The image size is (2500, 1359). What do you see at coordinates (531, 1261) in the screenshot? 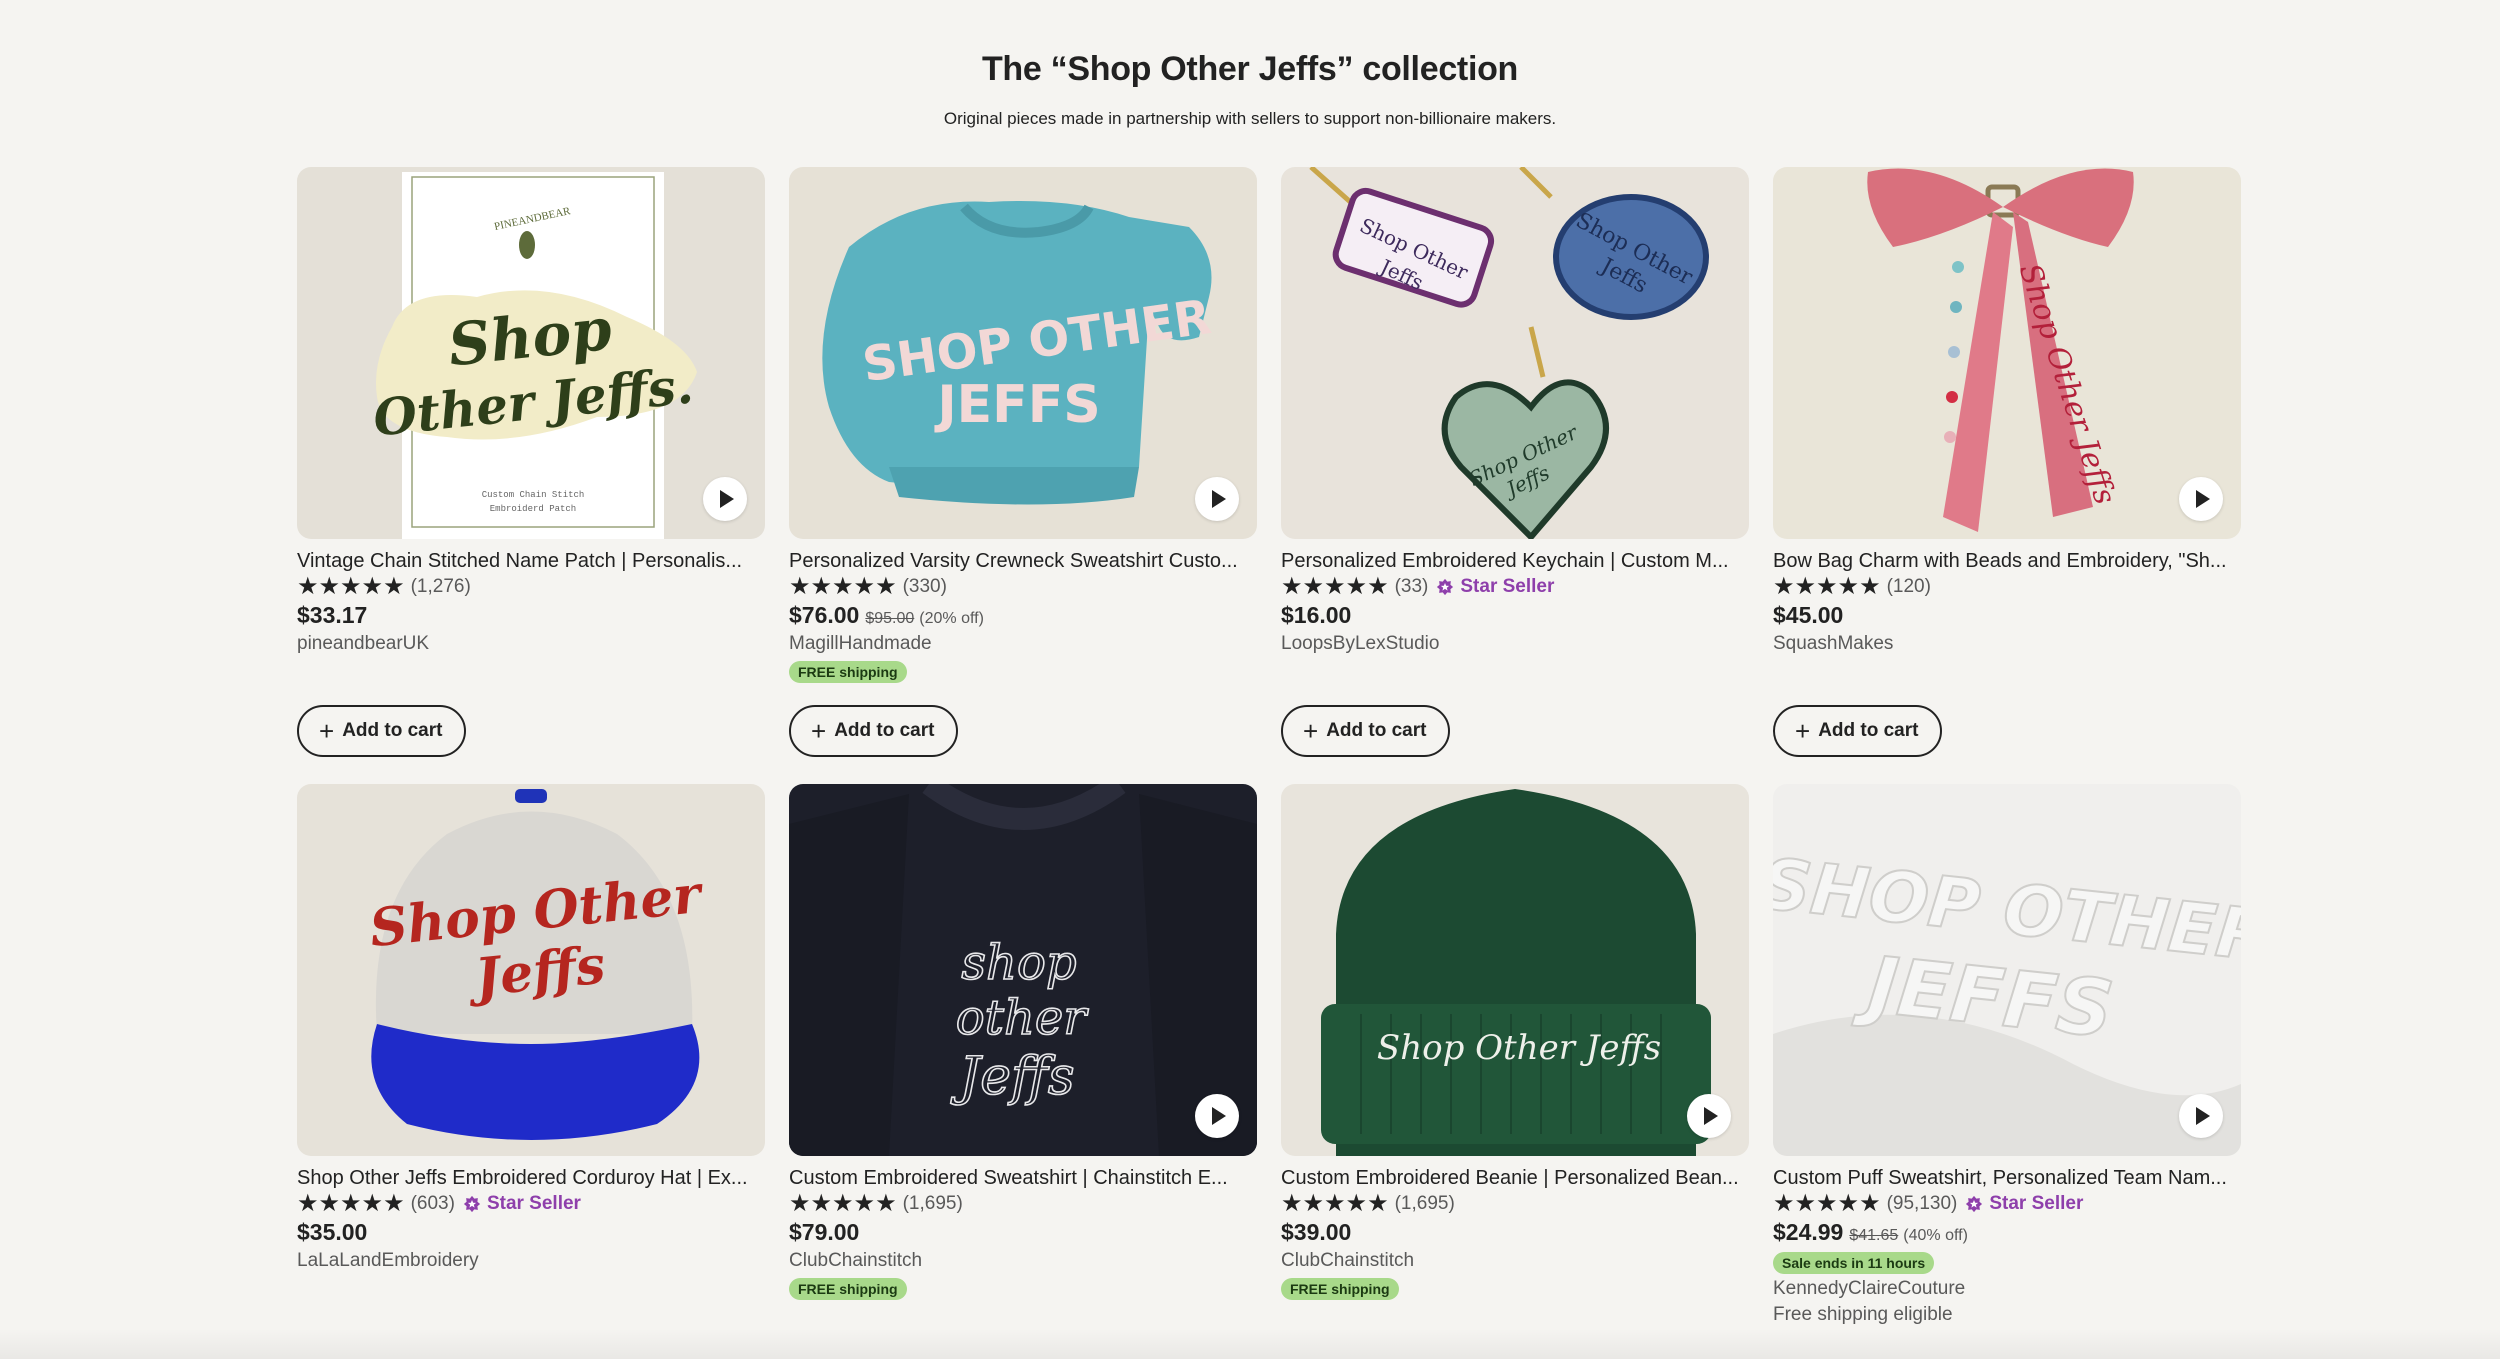
I see `shop-name: LaLaLandEmbroidery` at bounding box center [531, 1261].